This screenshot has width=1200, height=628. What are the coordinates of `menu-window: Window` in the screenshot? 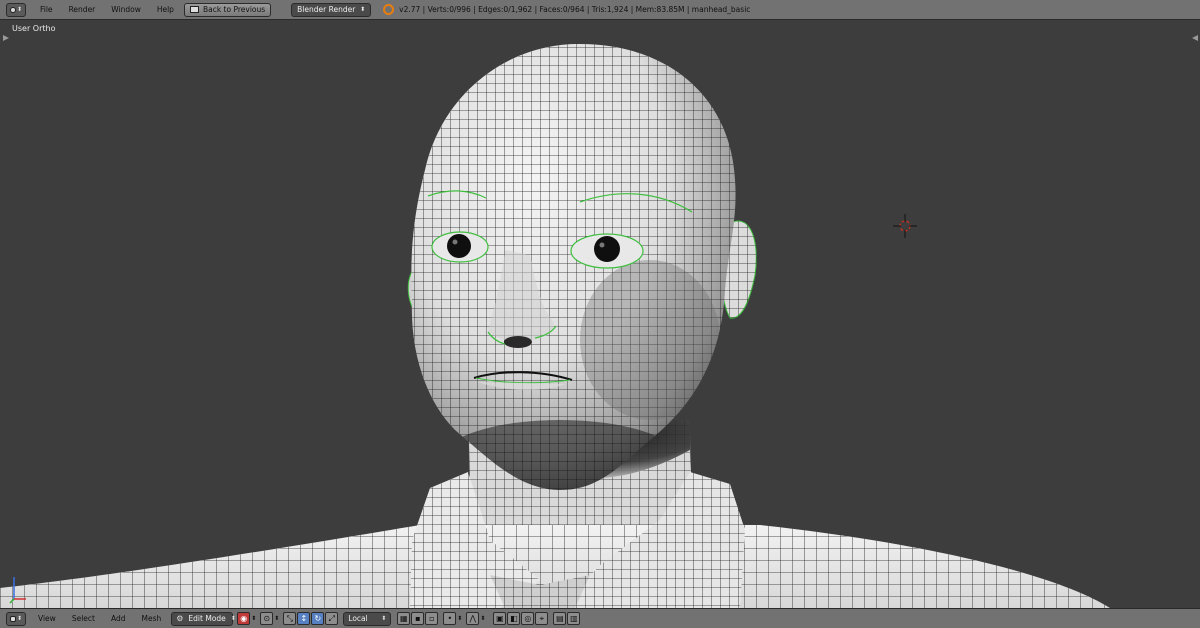 It's located at (126, 9).